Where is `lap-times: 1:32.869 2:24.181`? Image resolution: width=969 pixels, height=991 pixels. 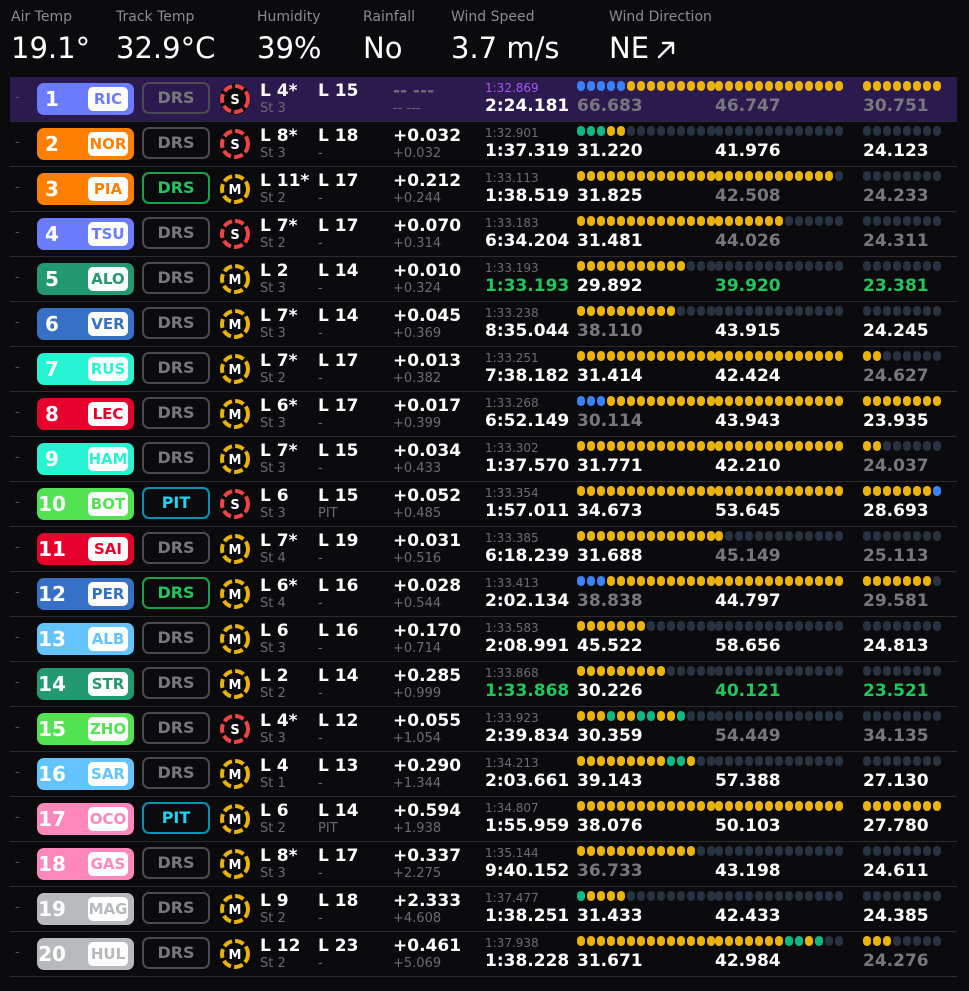 lap-times: 1:32.869 2:24.181 is located at coordinates (527, 99).